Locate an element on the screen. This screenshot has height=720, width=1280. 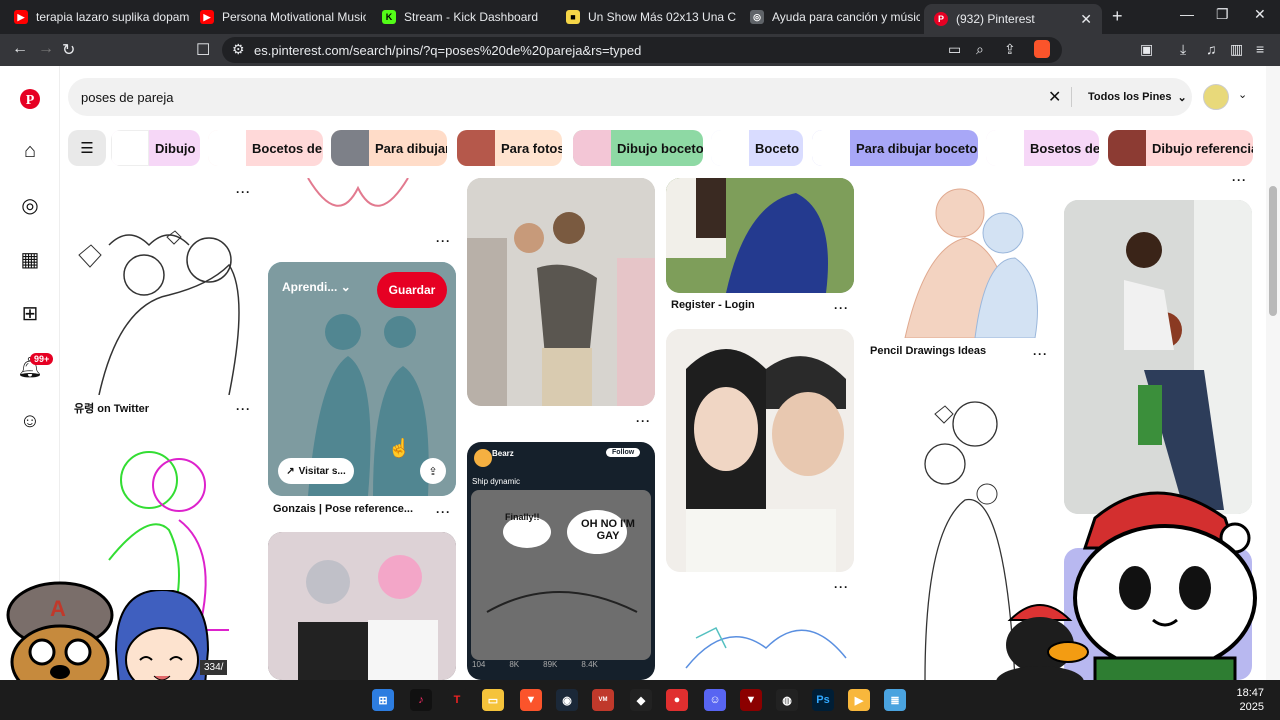
brave-icon: ▼ is located at coordinates (531, 700).